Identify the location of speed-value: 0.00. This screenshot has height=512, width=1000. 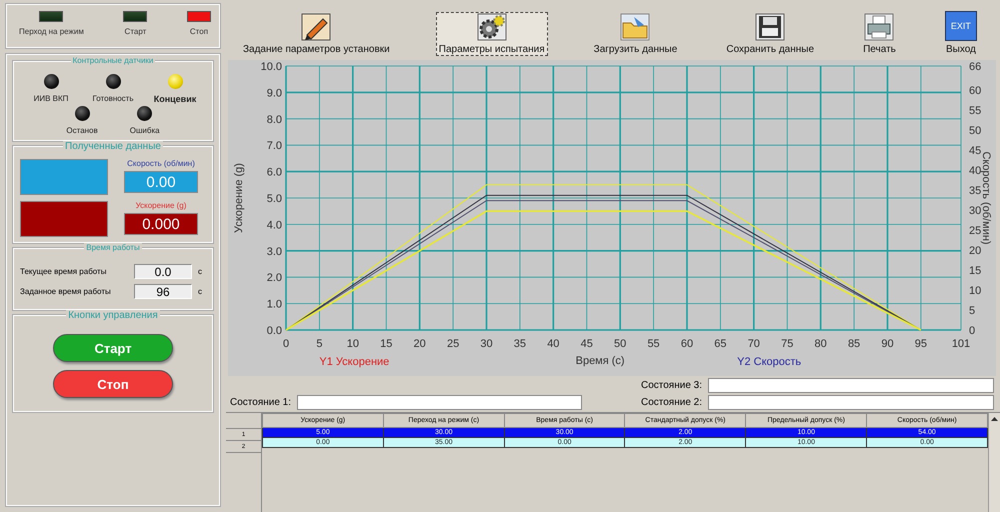
(161, 182).